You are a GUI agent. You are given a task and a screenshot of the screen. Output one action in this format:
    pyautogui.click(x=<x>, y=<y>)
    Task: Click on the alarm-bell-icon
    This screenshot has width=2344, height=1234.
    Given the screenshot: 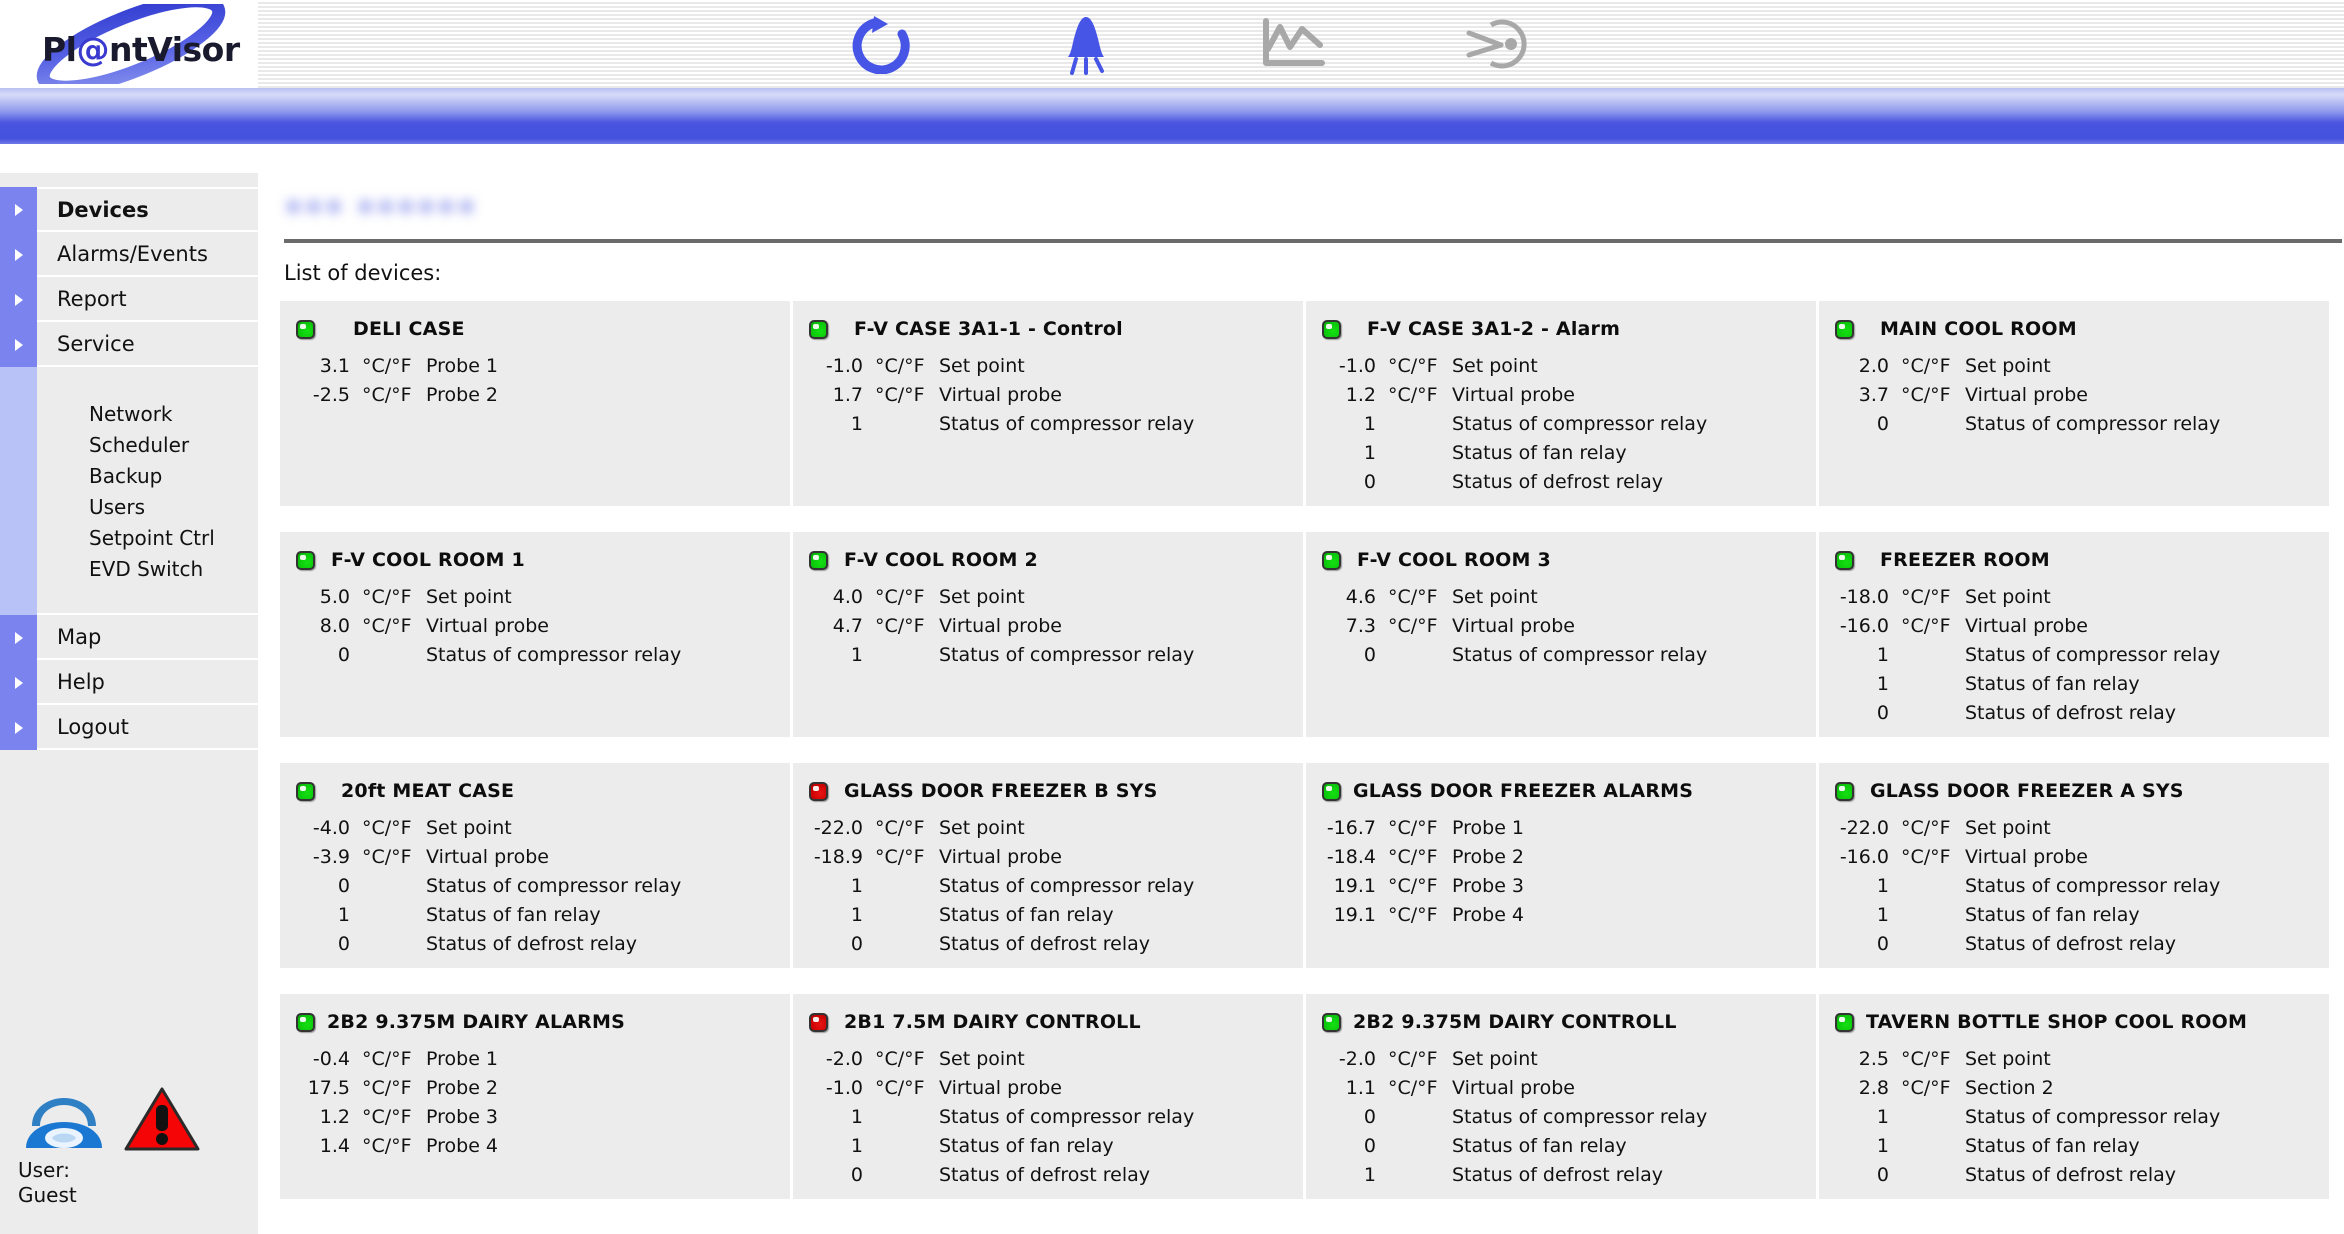 What is the action you would take?
    pyautogui.click(x=1086, y=44)
    